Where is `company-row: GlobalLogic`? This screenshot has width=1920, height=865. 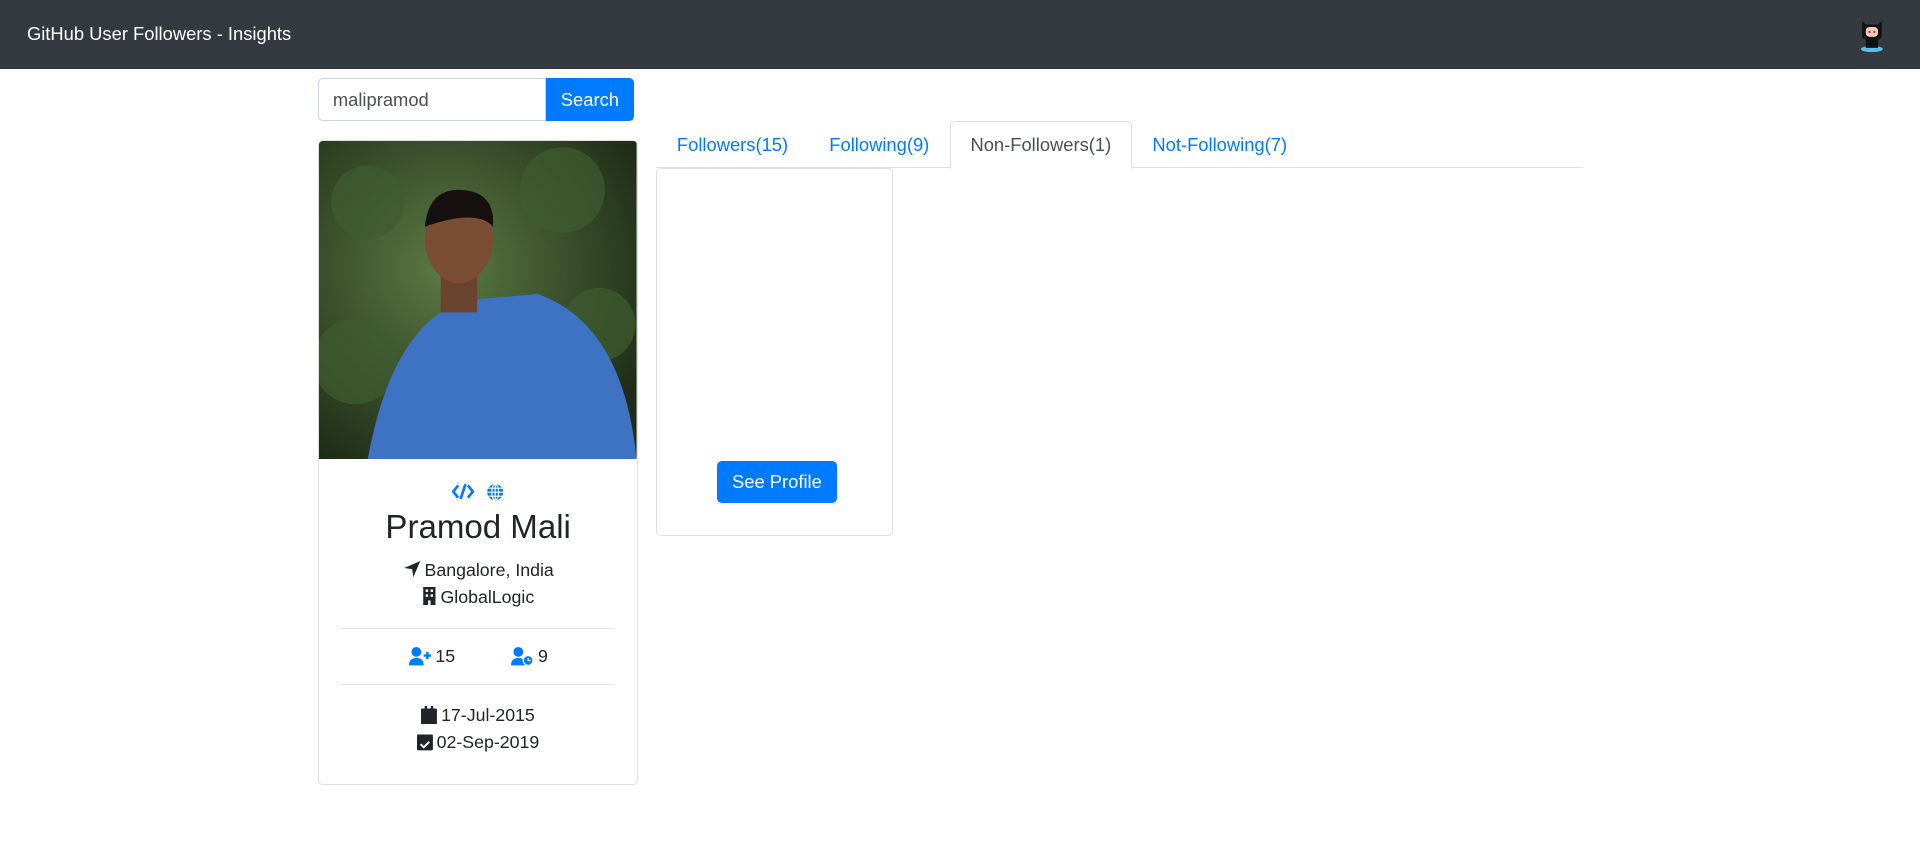 company-row: GlobalLogic is located at coordinates (478, 597).